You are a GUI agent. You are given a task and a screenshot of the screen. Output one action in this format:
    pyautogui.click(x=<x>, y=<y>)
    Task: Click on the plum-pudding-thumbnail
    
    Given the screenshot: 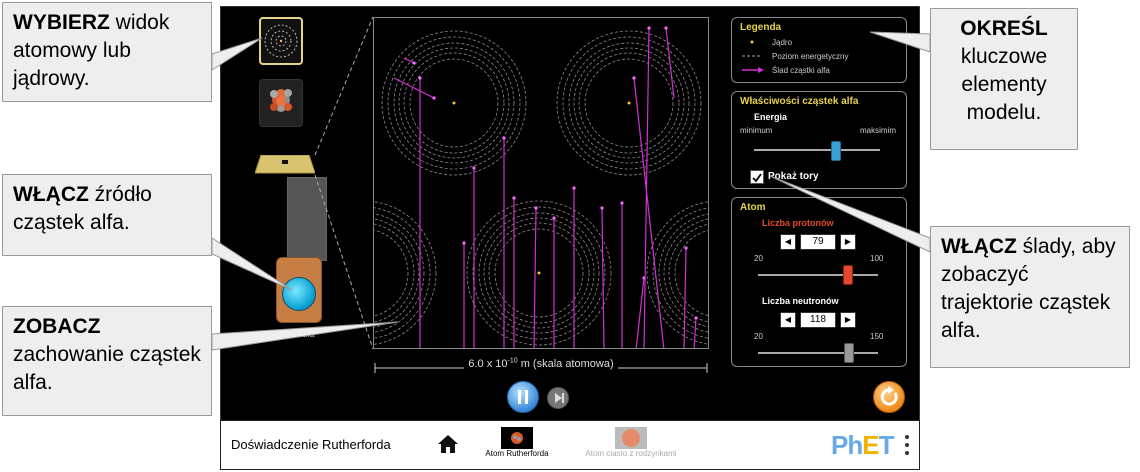 What is the action you would take?
    pyautogui.click(x=631, y=438)
    